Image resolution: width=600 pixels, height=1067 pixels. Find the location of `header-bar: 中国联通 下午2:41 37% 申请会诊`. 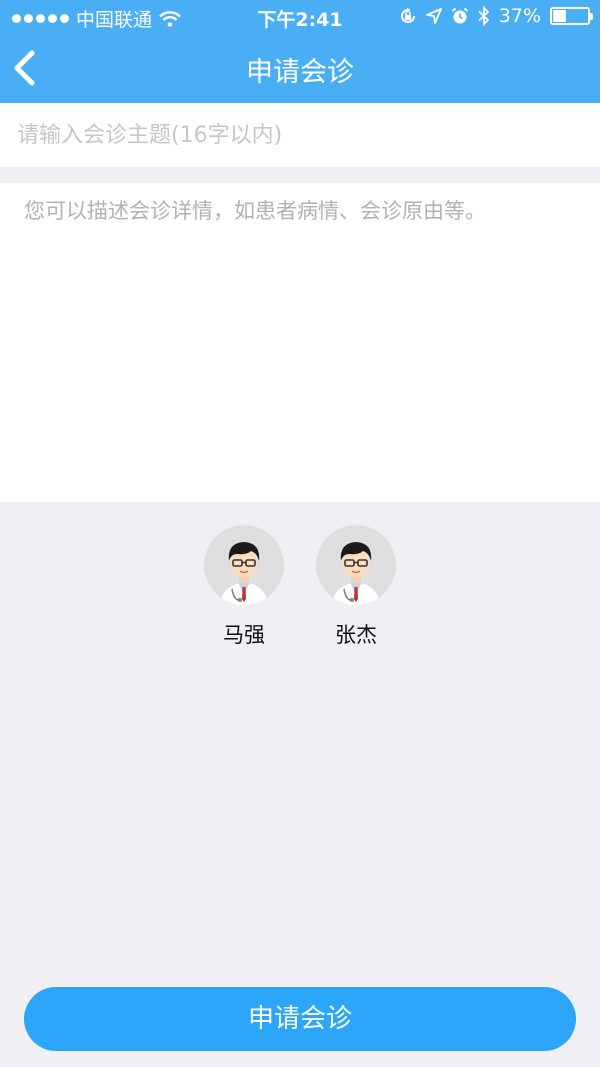

header-bar: 中国联通 下午2:41 37% 申请会诊 is located at coordinates (300, 51).